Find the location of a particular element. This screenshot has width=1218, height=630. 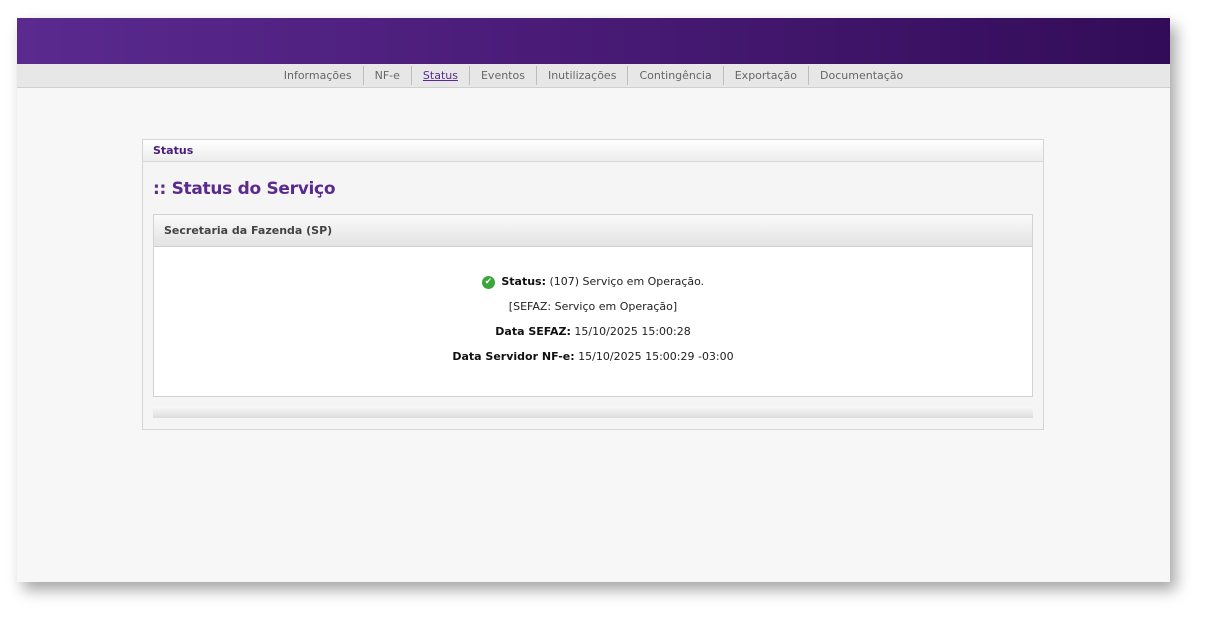

panel-footer-bar is located at coordinates (593, 412).